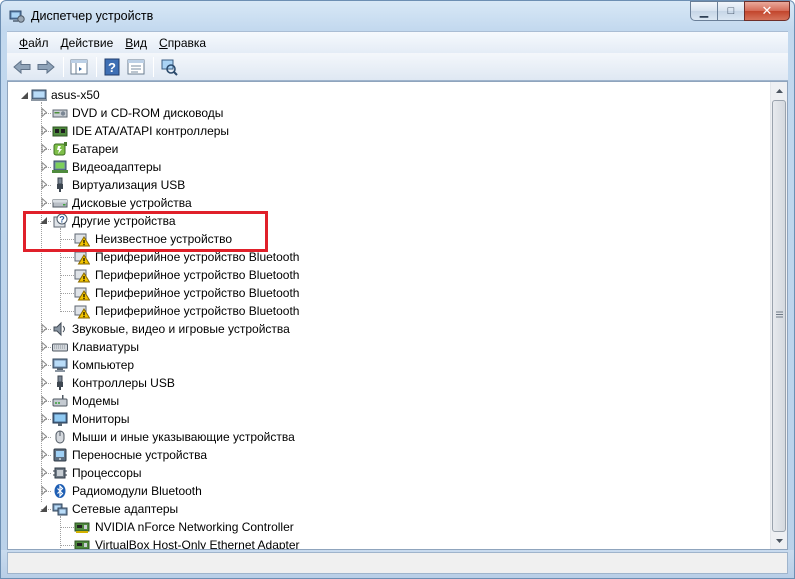  I want to click on help-button: ?, so click(112, 67).